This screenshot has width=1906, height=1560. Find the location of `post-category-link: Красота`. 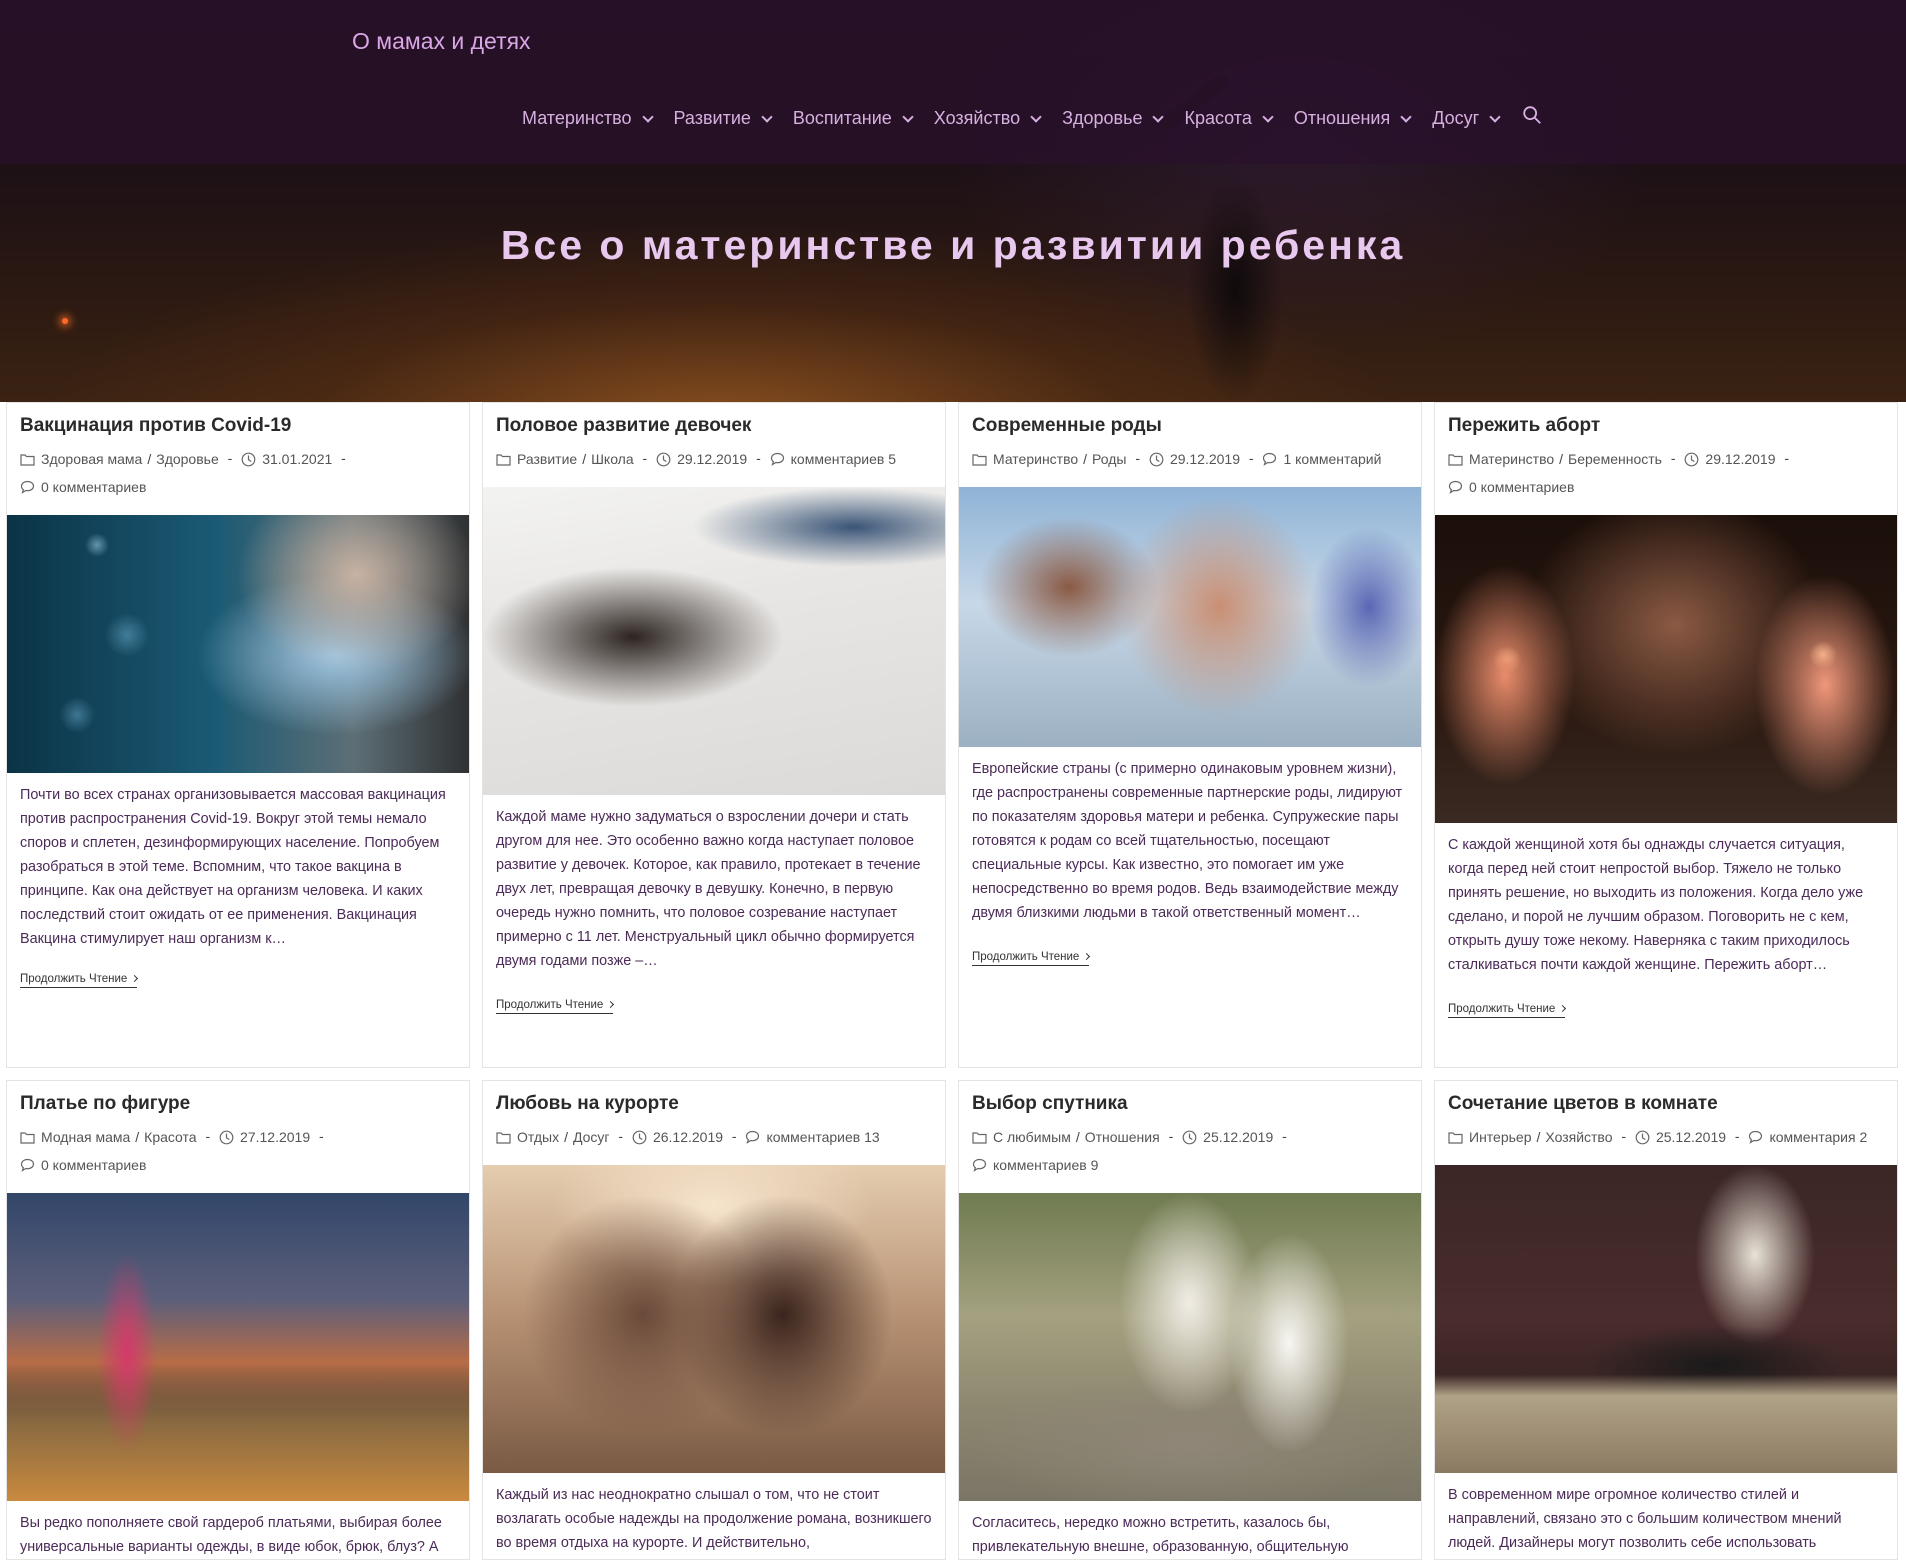

post-category-link: Красота is located at coordinates (170, 1137).